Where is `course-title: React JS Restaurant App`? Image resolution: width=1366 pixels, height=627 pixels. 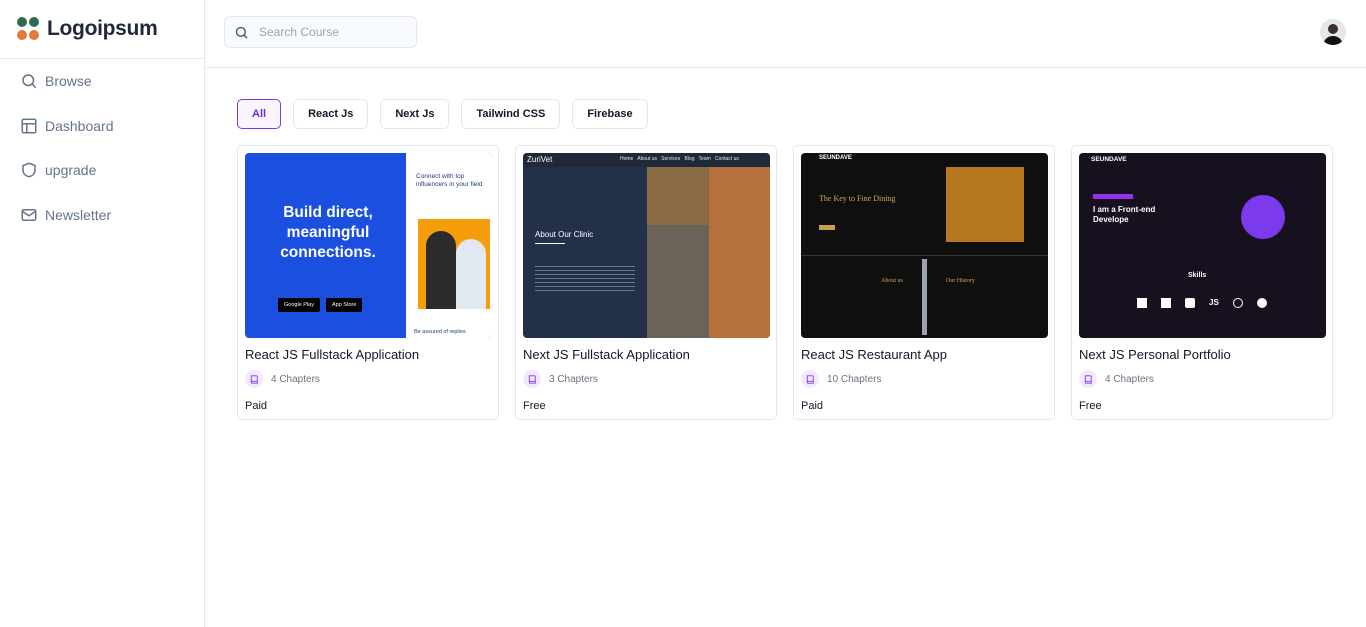
course-title: React JS Restaurant App is located at coordinates (874, 354).